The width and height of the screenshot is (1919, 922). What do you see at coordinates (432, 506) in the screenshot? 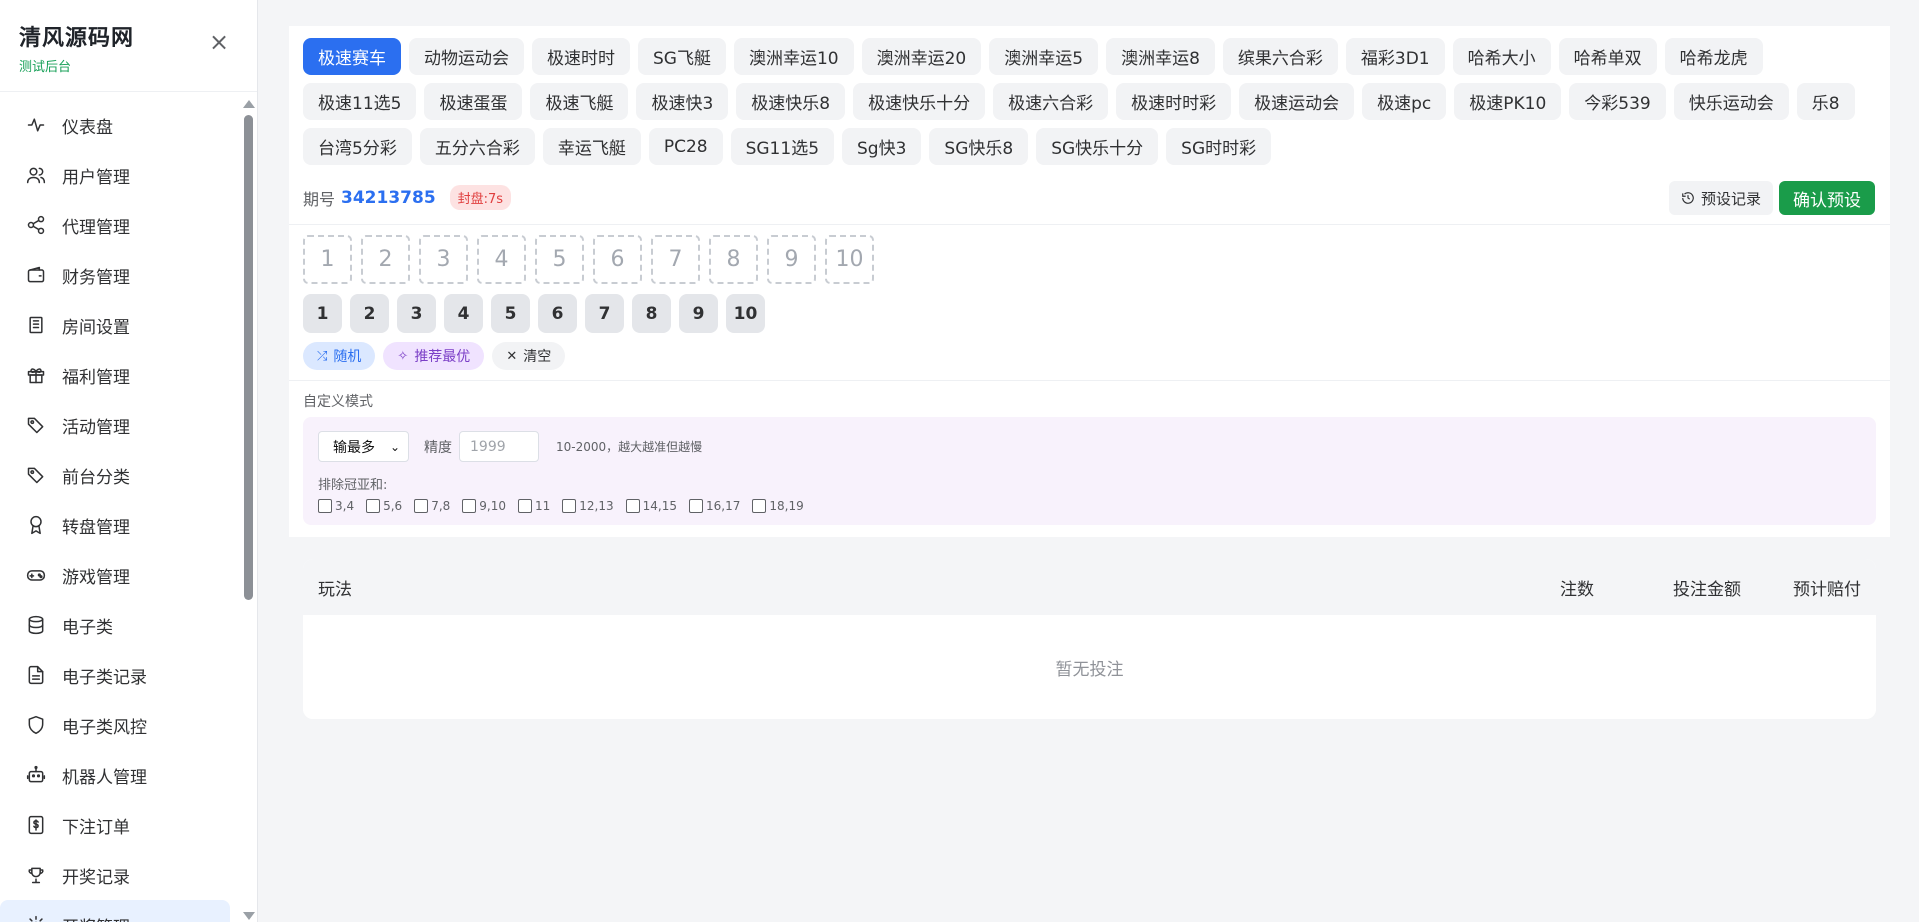
I see `exclude-sum-checkbox: 7,8` at bounding box center [432, 506].